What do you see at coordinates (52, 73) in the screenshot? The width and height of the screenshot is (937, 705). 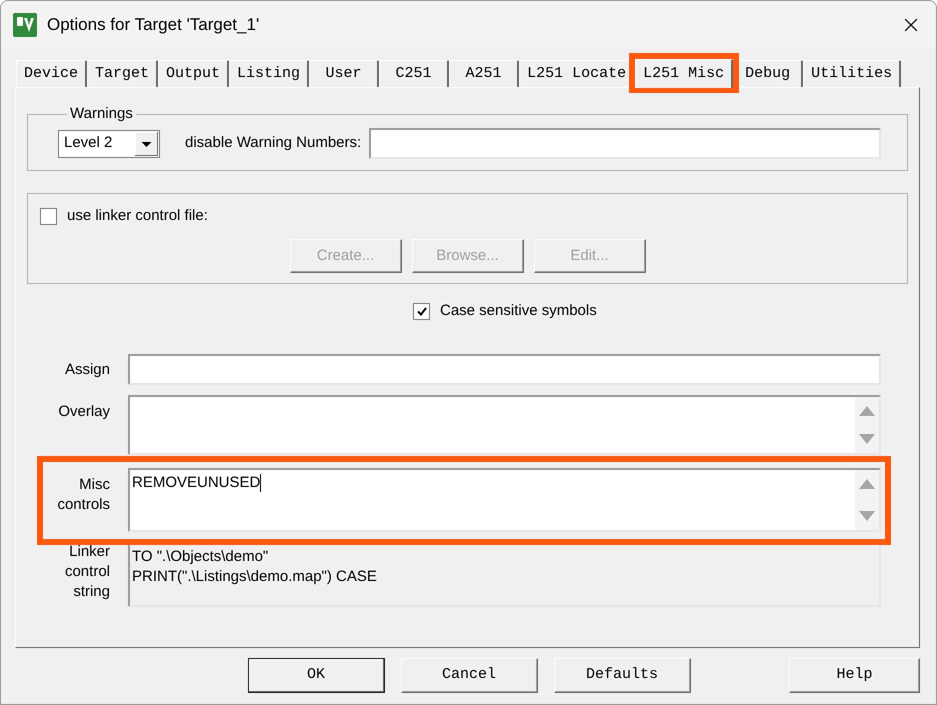 I see `tab: Device` at bounding box center [52, 73].